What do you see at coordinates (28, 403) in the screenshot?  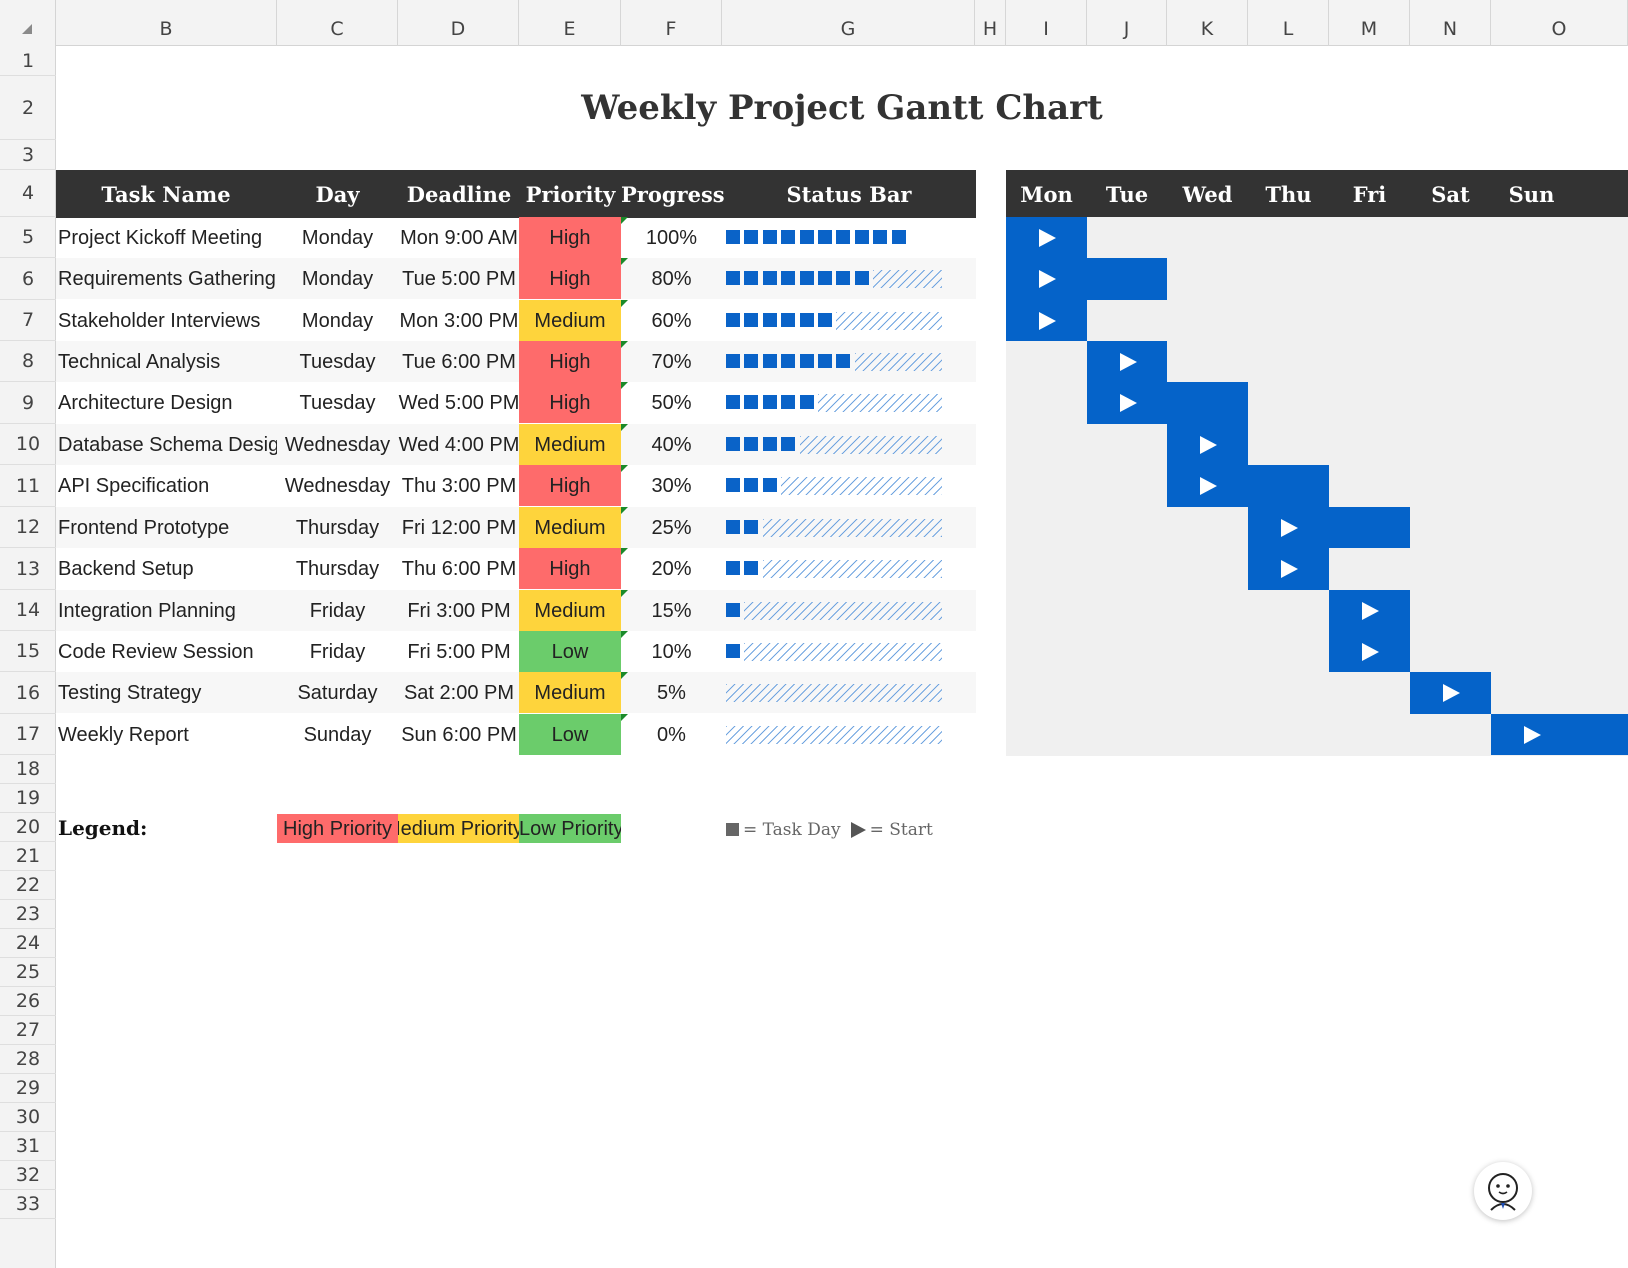 I see `row-header-9: 9` at bounding box center [28, 403].